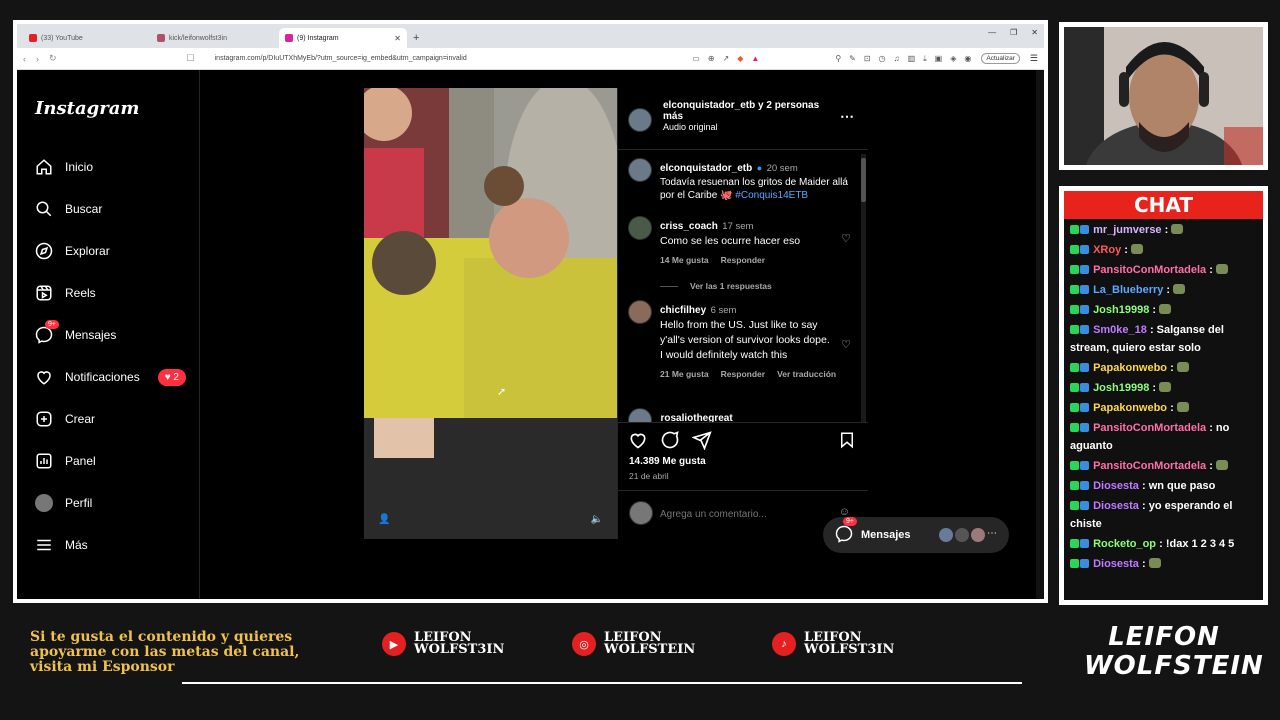 The image size is (1280, 720). What do you see at coordinates (863, 288) in the screenshot?
I see `comments-scrollbar` at bounding box center [863, 288].